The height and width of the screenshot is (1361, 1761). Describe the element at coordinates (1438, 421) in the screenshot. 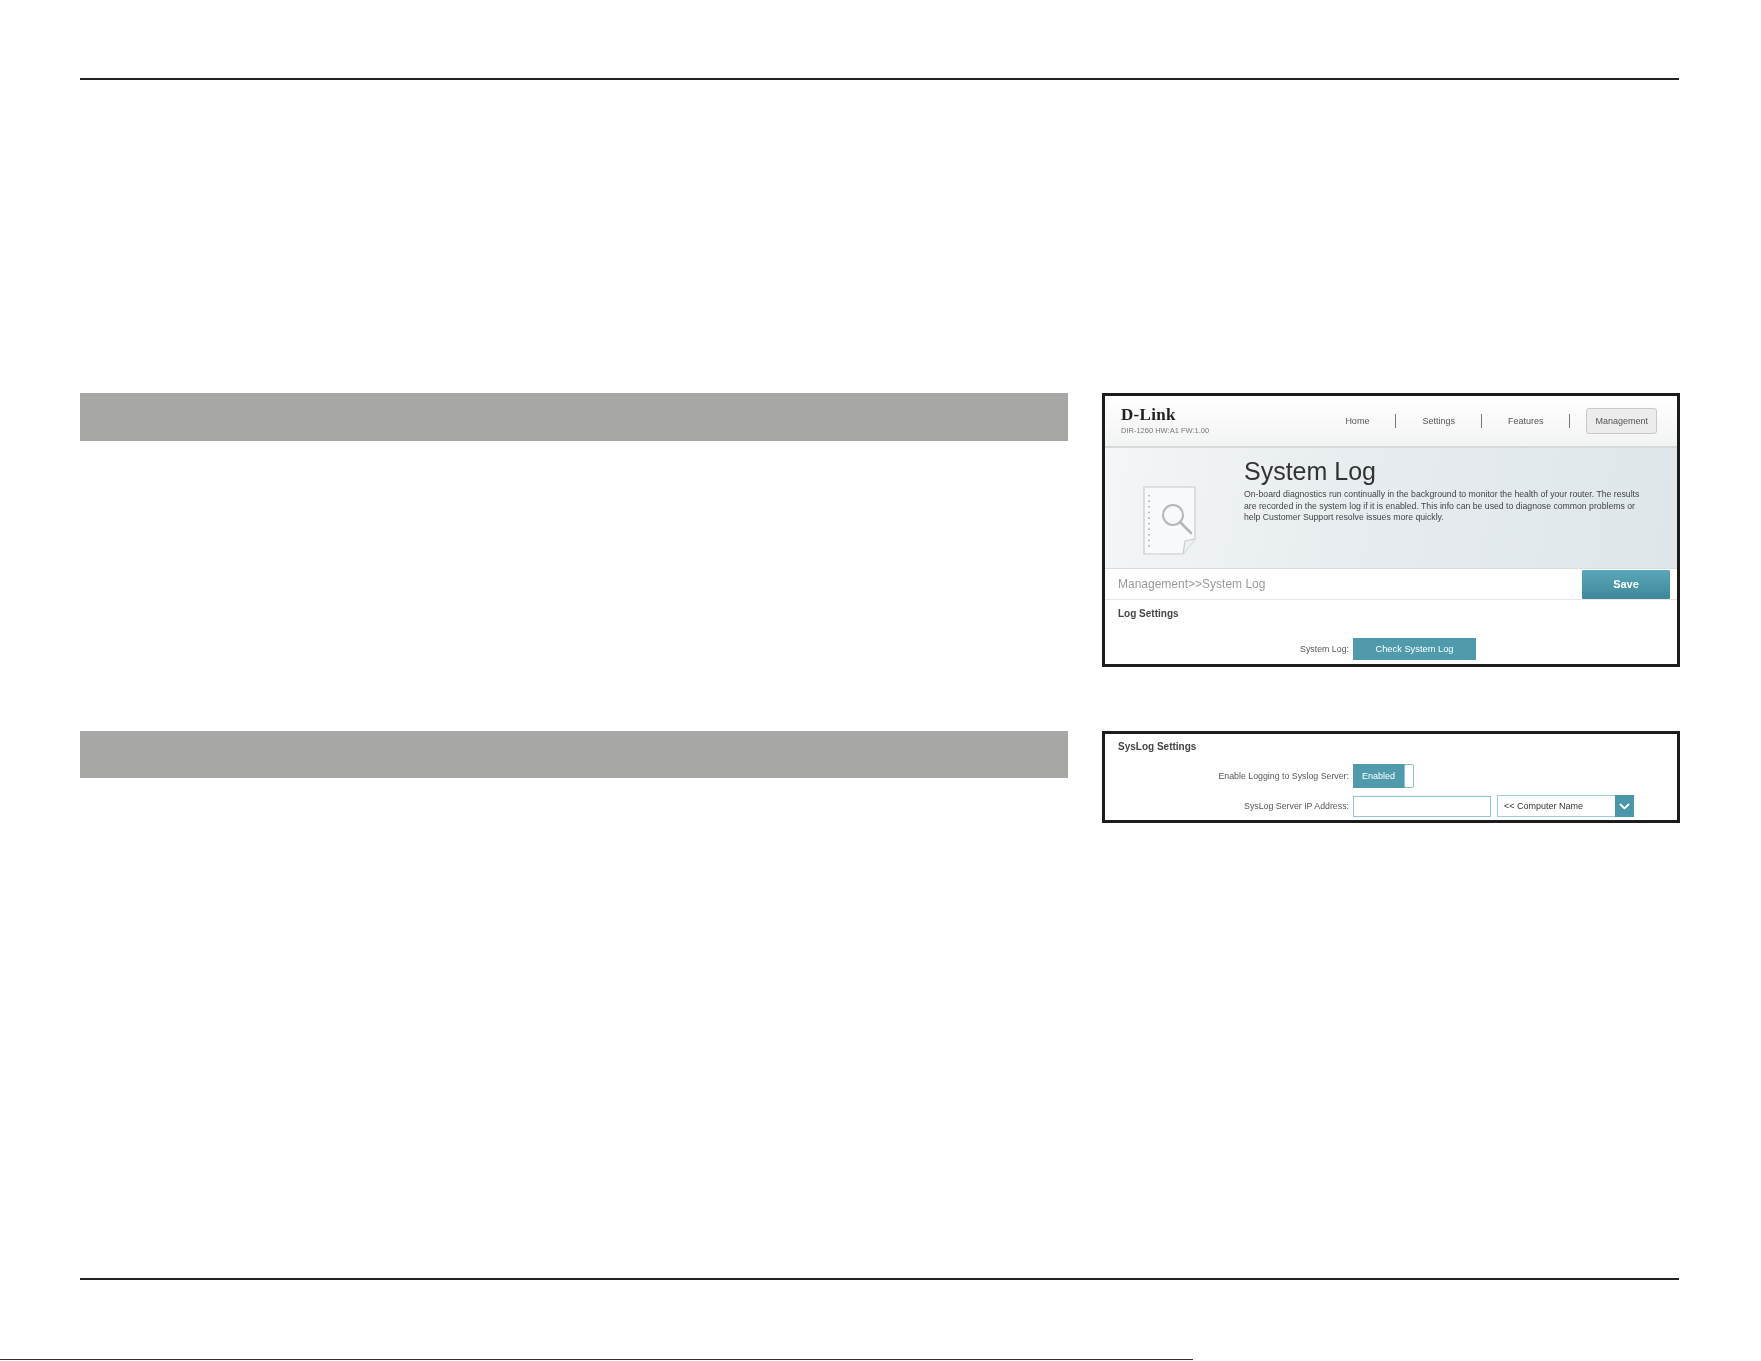

I see `nav-tab: Settings` at that location.